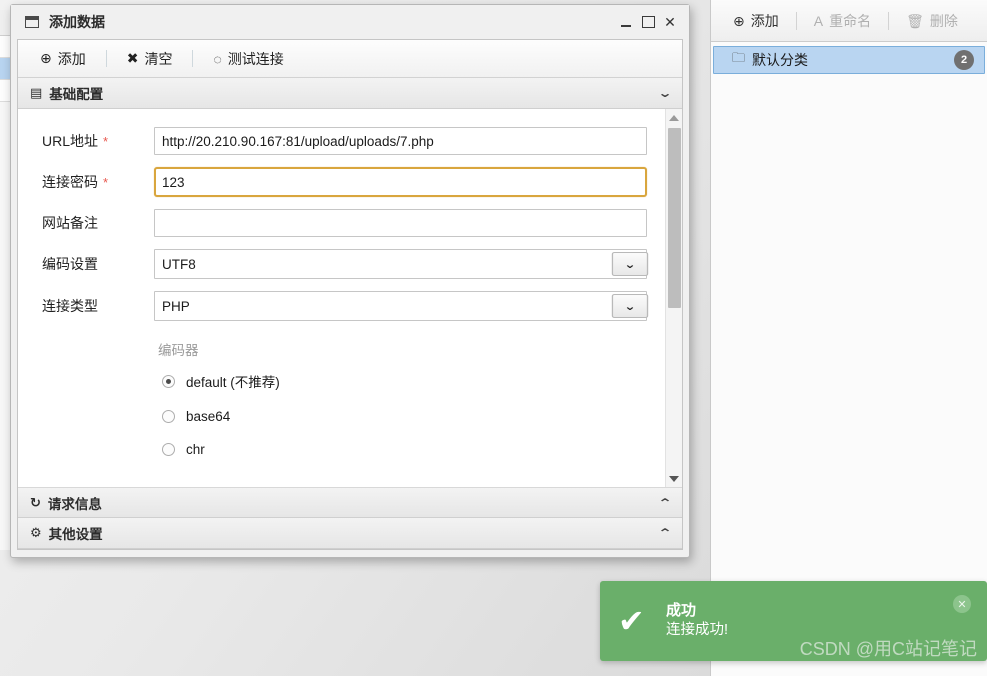 The image size is (987, 676). I want to click on dialog-title: 添加数据, so click(77, 22).